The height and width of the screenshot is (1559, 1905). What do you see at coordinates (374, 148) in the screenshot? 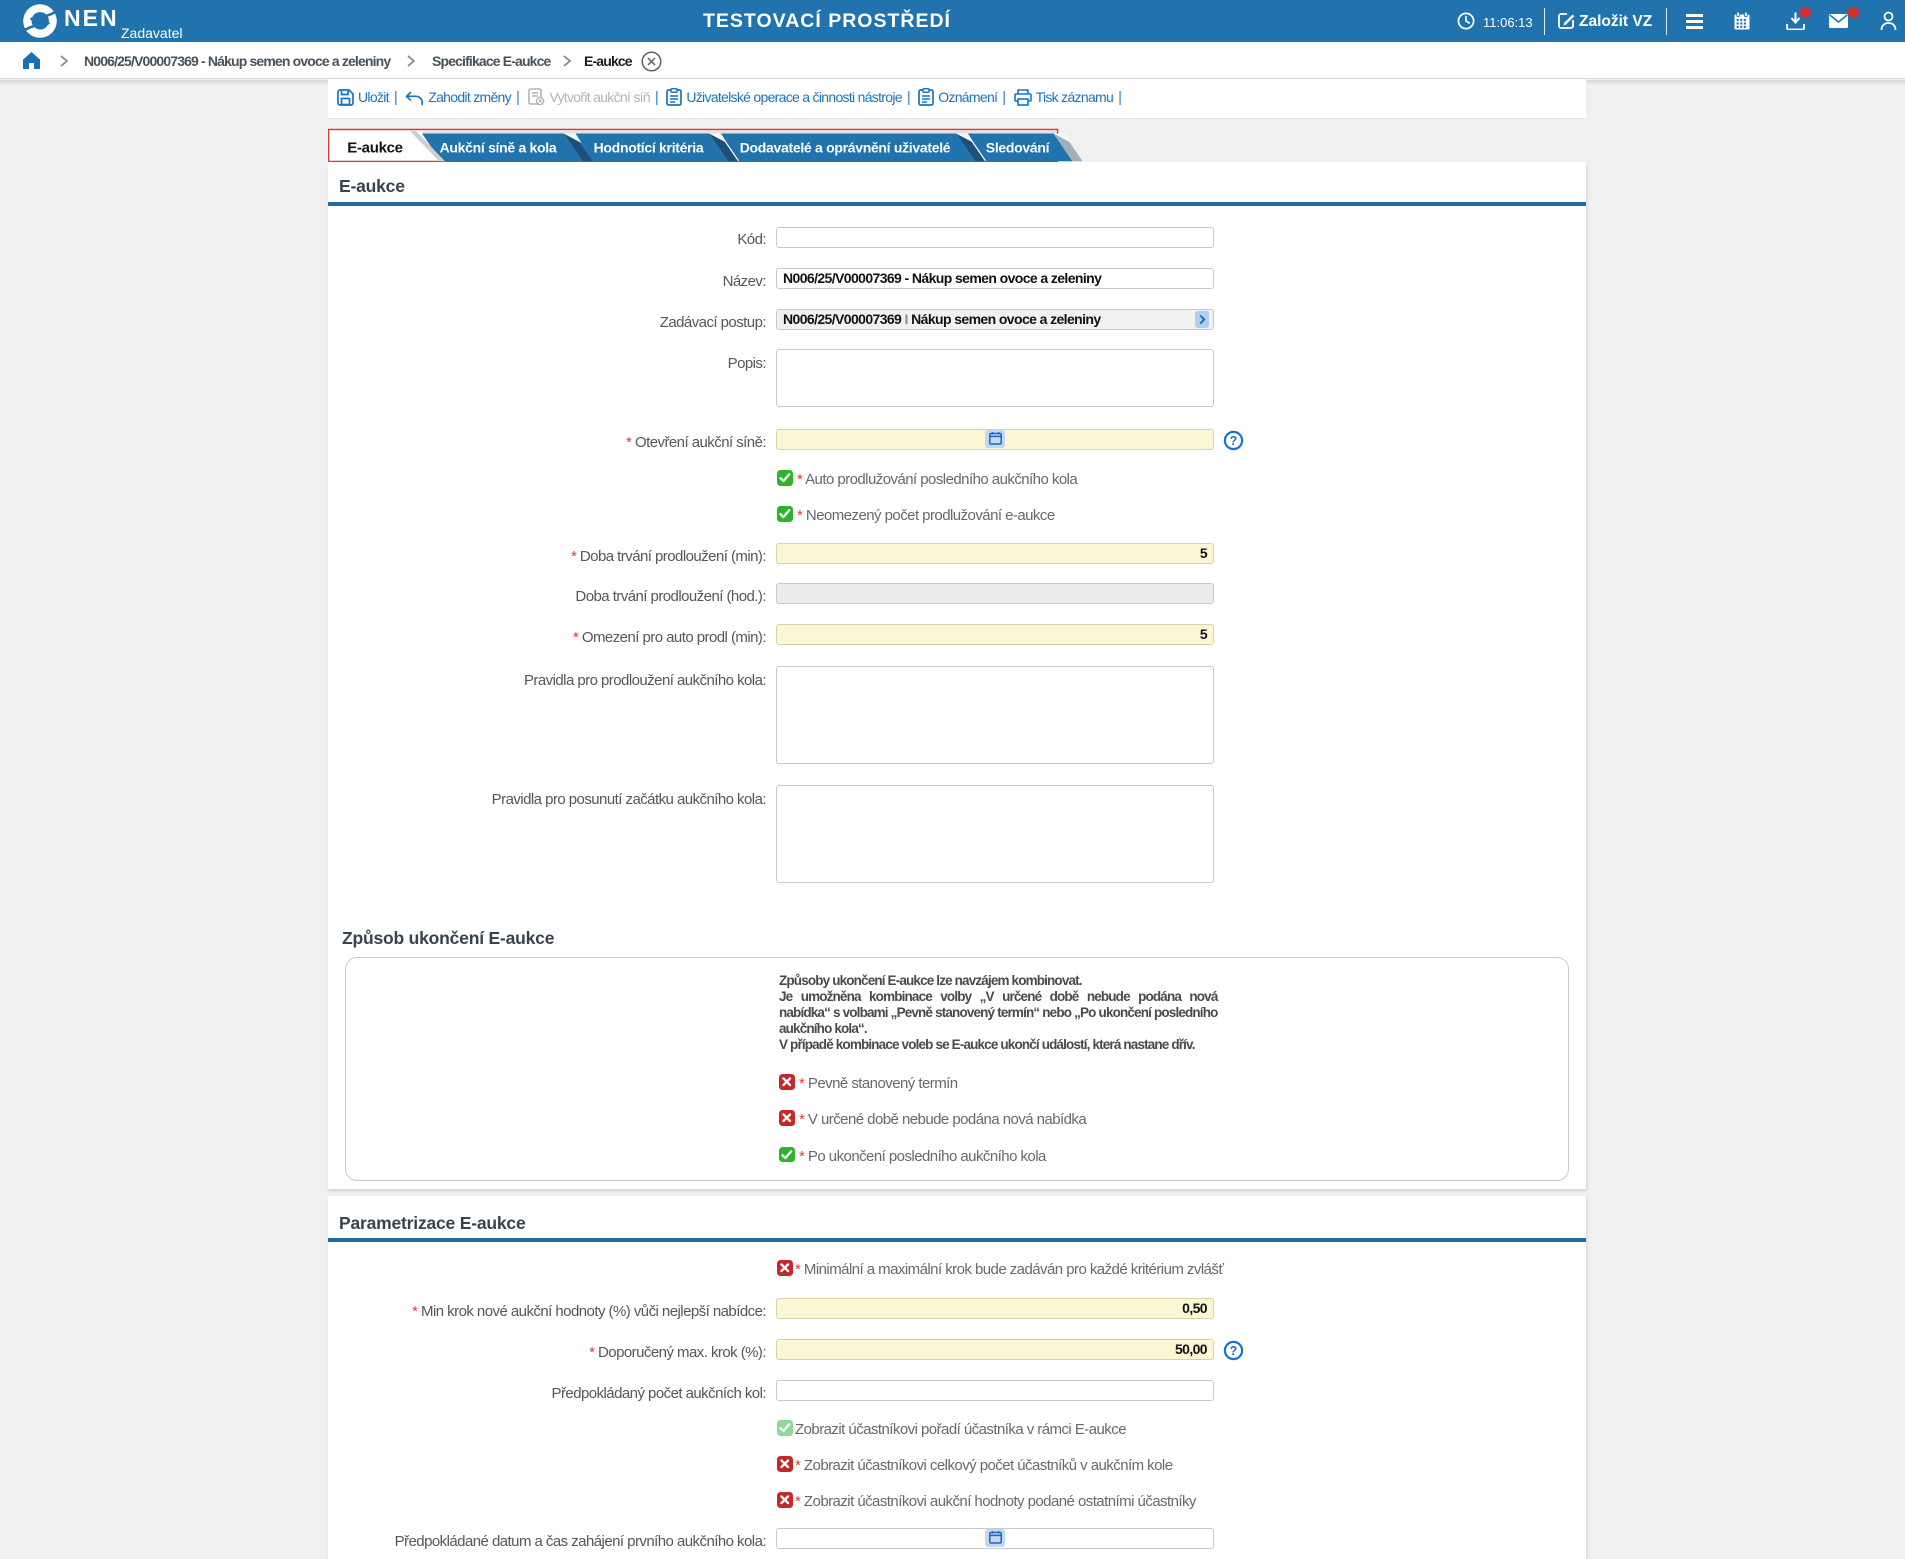
I see `svg-text: E-aukce` at bounding box center [374, 148].